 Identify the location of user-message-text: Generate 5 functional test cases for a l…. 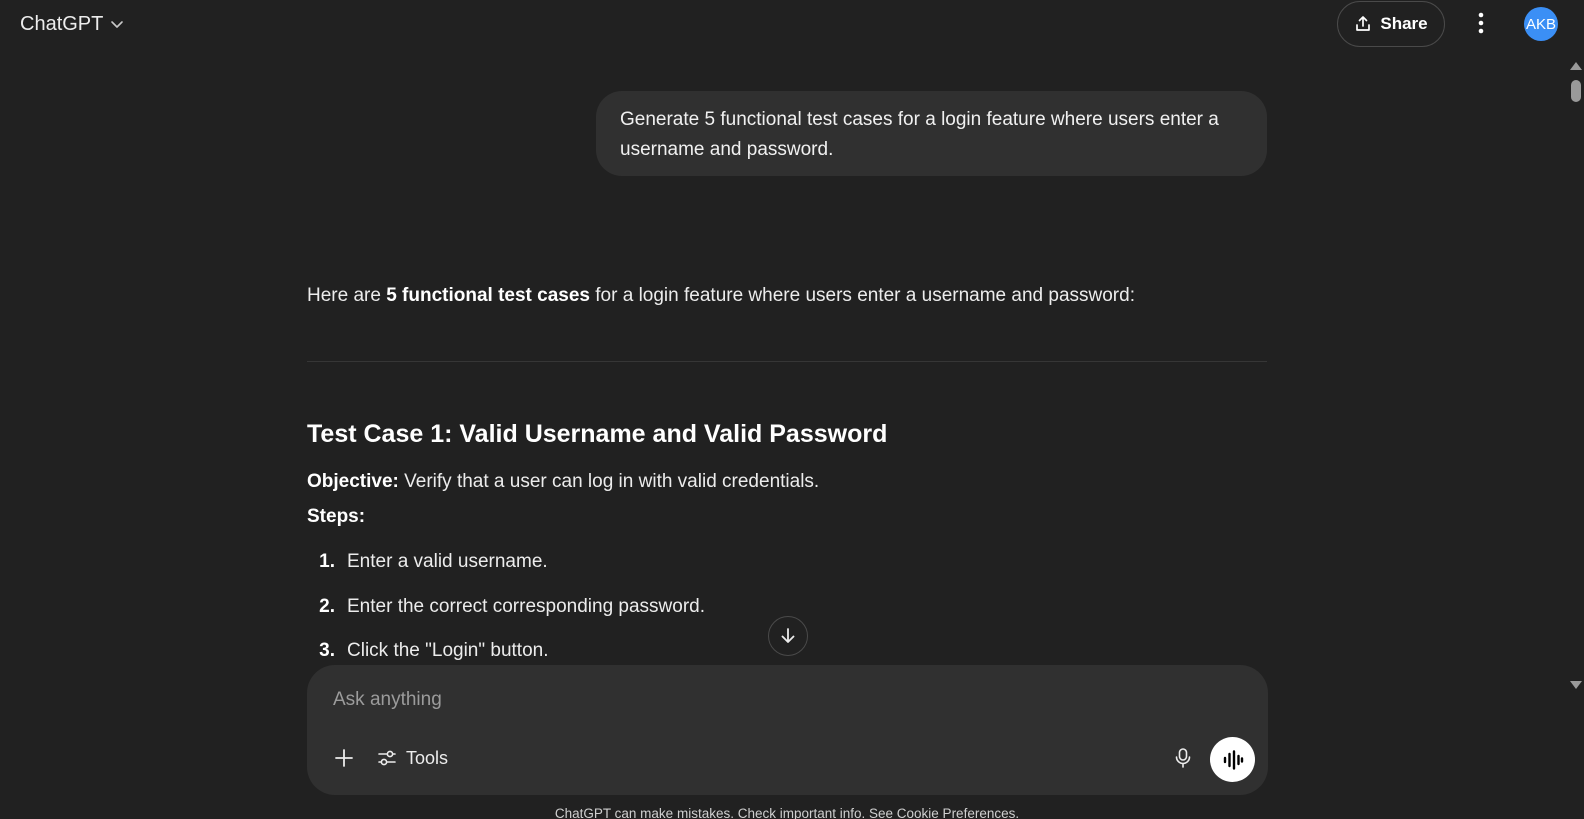
(919, 134).